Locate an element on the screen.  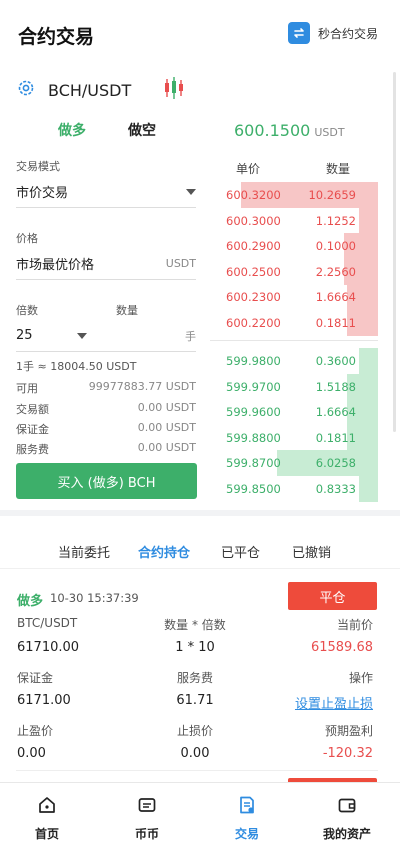
page-title: 合约交易 is located at coordinates (56, 37).